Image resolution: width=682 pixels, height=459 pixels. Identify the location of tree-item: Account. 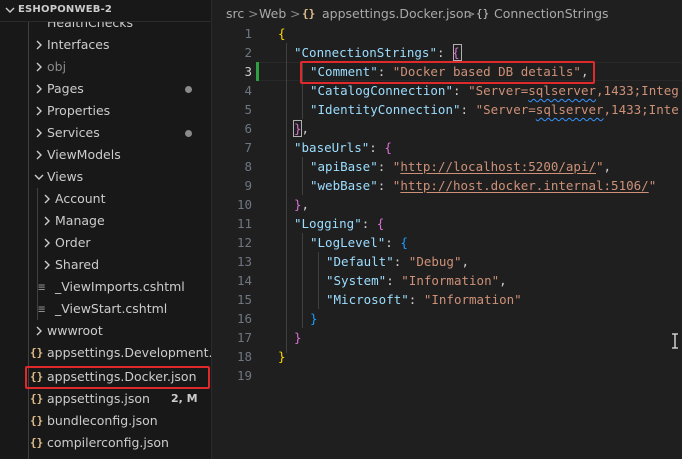
(105, 199).